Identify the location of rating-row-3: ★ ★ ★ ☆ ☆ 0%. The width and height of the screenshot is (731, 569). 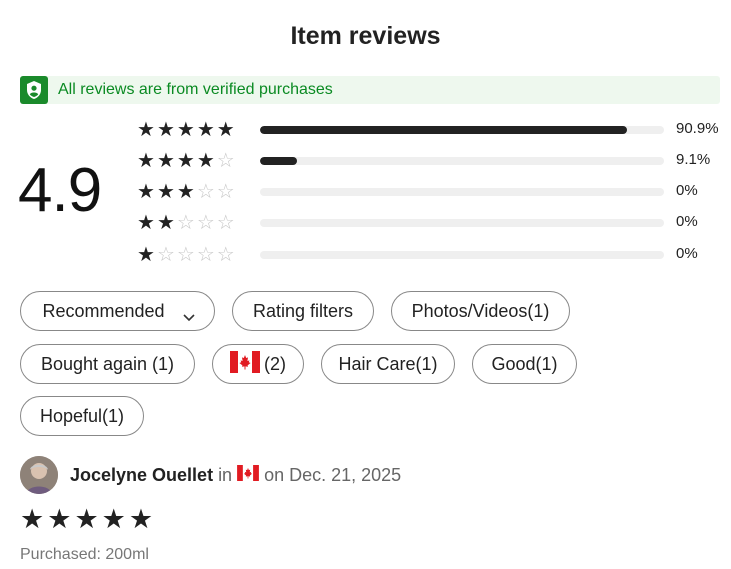
(427, 192).